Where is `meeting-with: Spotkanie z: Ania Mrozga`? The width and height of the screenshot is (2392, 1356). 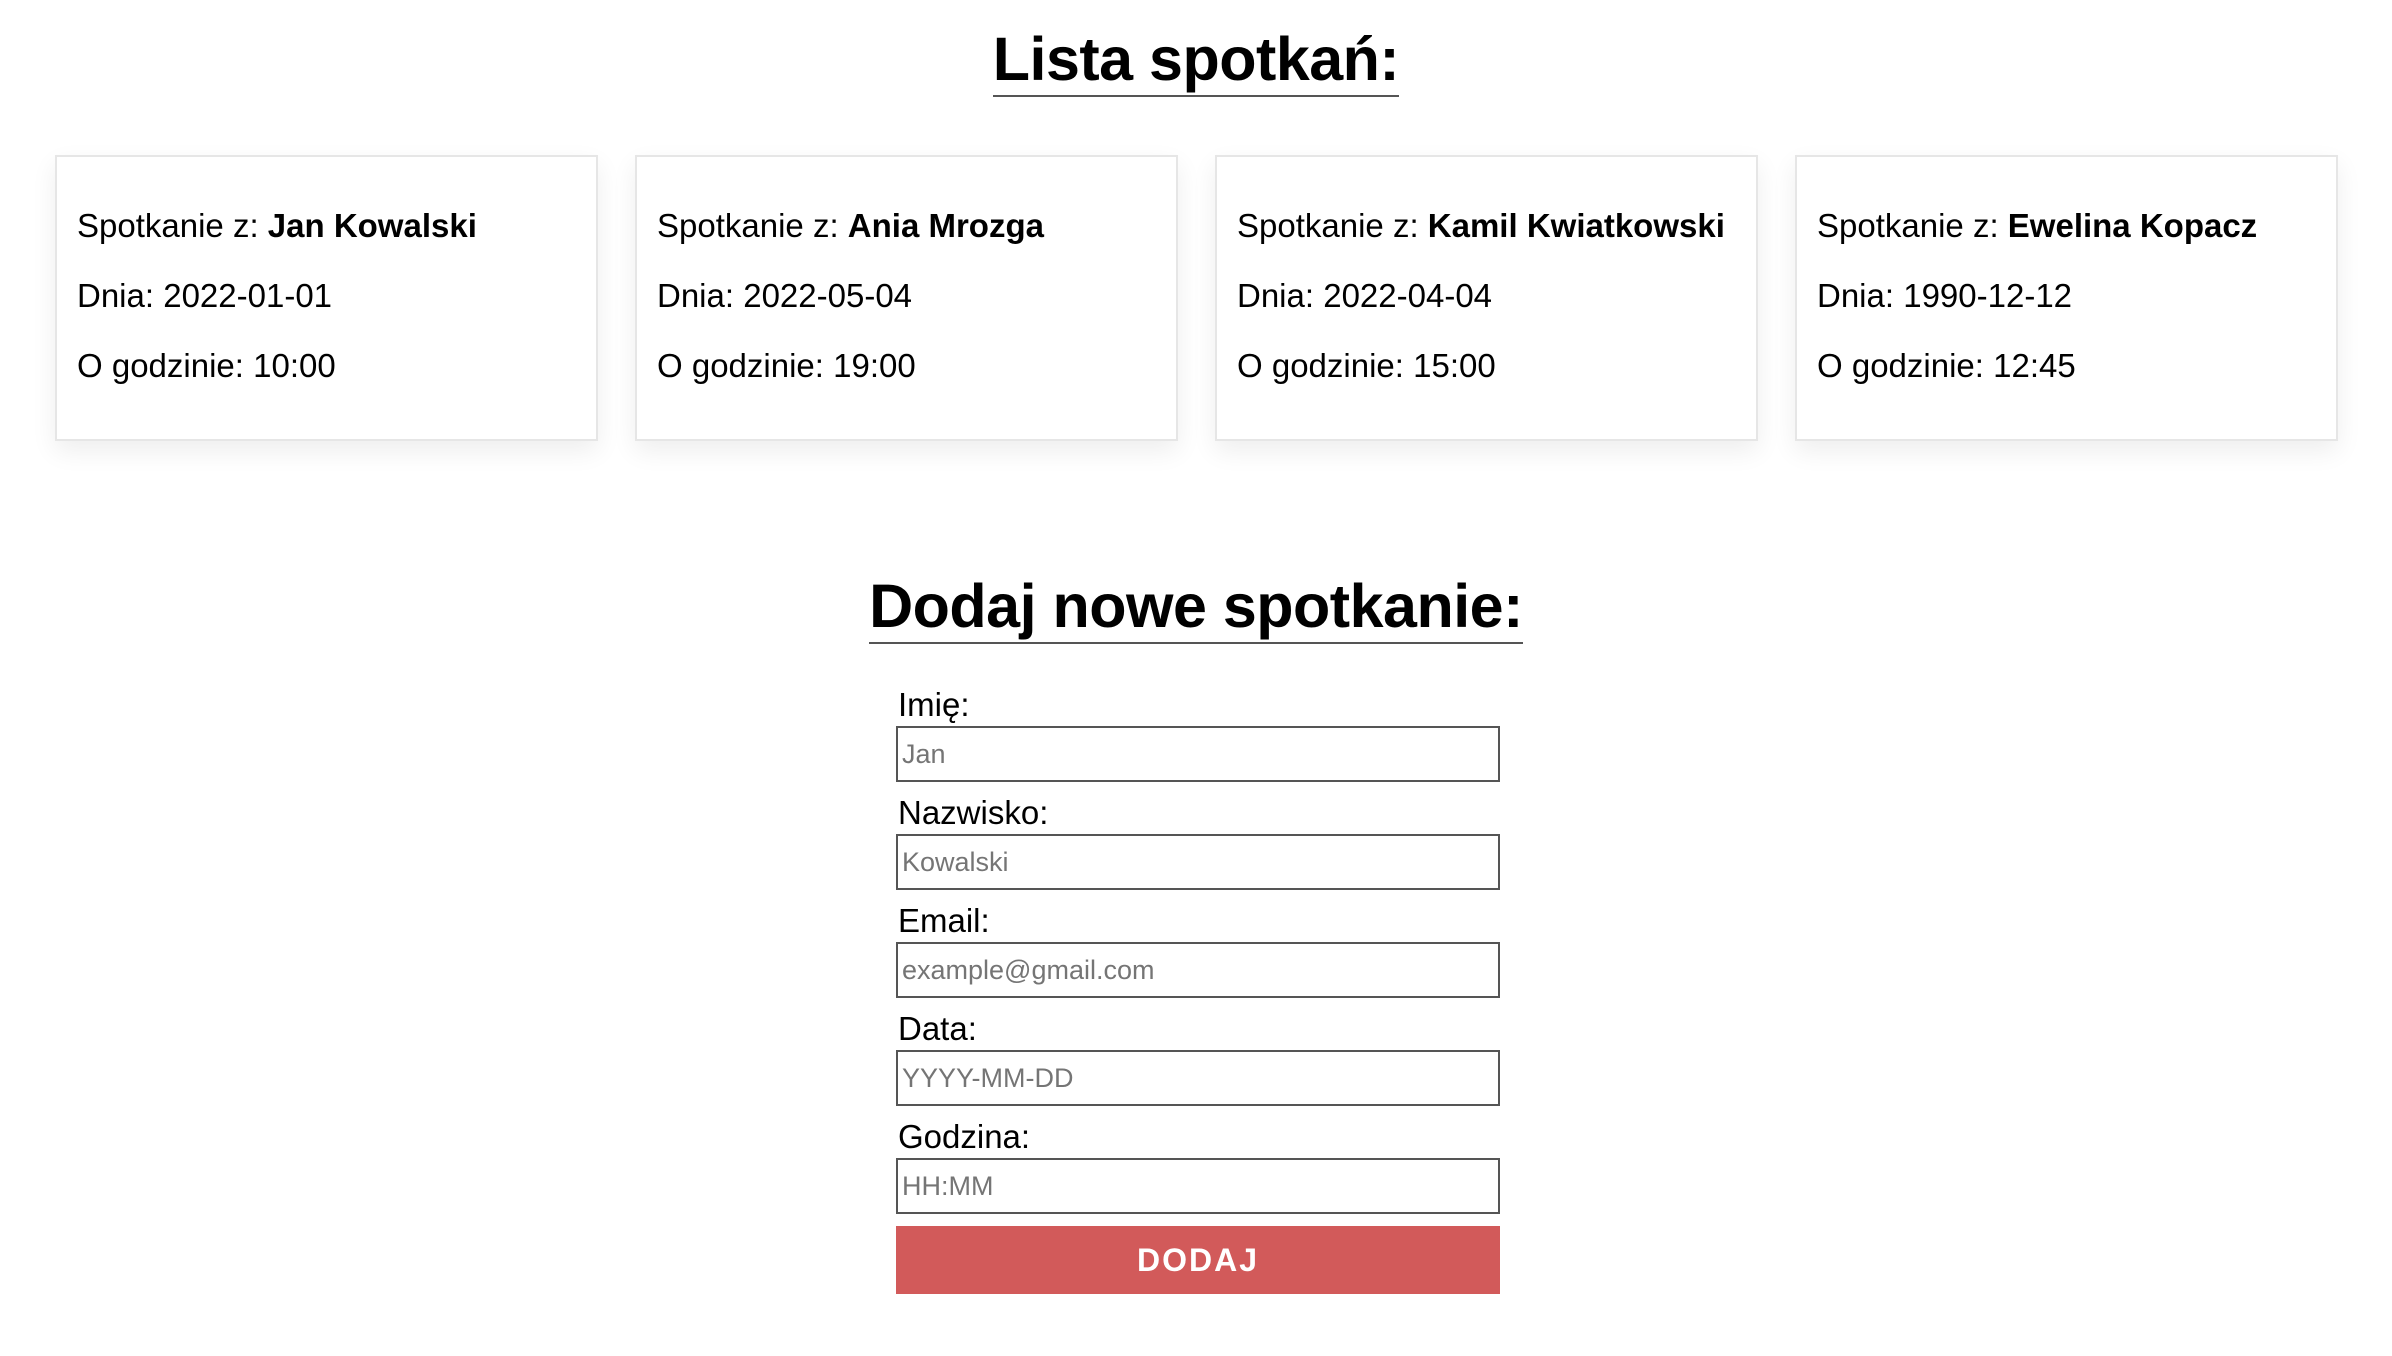
meeting-with: Spotkanie z: Ania Mrozga is located at coordinates (906, 226).